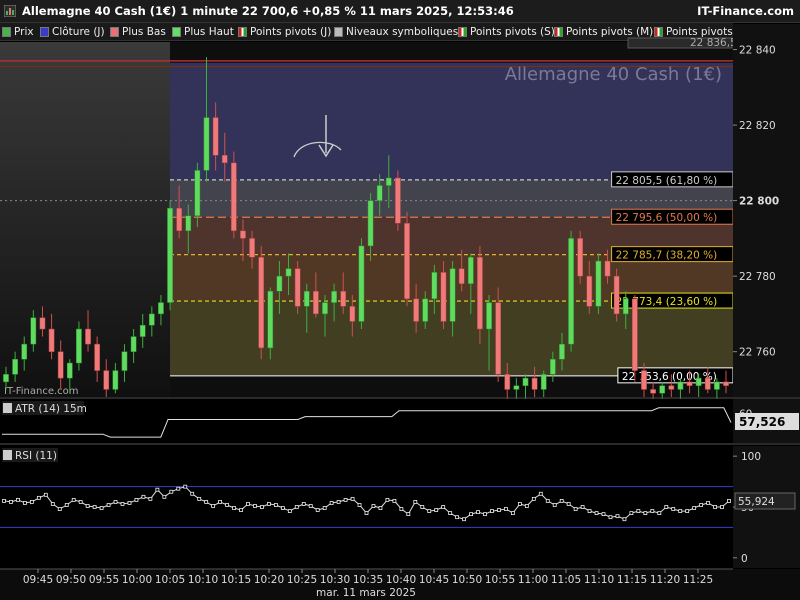 The width and height of the screenshot is (800, 600). Describe the element at coordinates (757, 51) in the screenshot. I see `y-tick-label: 22 840` at that location.